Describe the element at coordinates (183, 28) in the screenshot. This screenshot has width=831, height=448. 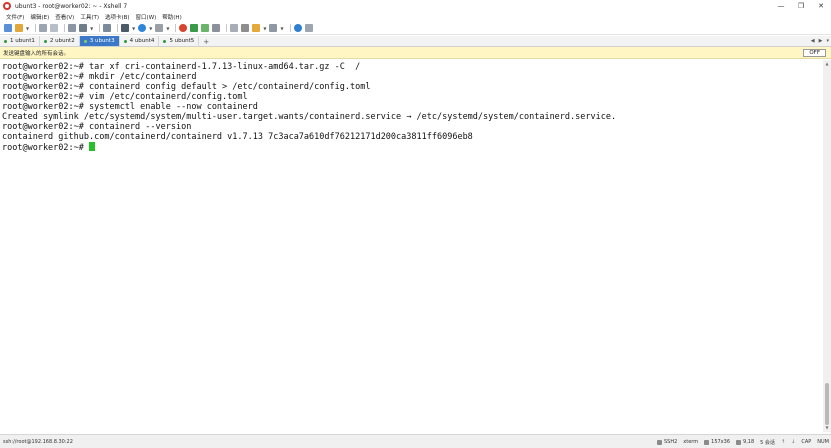
I see `xftp-icon` at that location.